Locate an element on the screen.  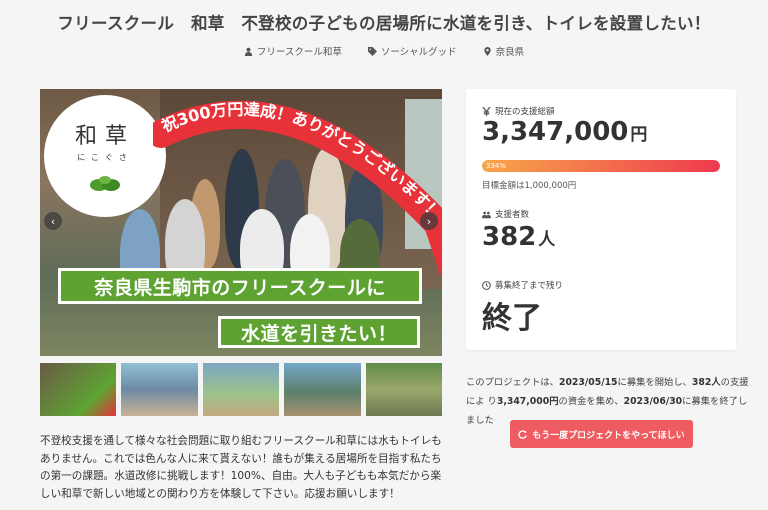
leaf-icon is located at coordinates (105, 183).